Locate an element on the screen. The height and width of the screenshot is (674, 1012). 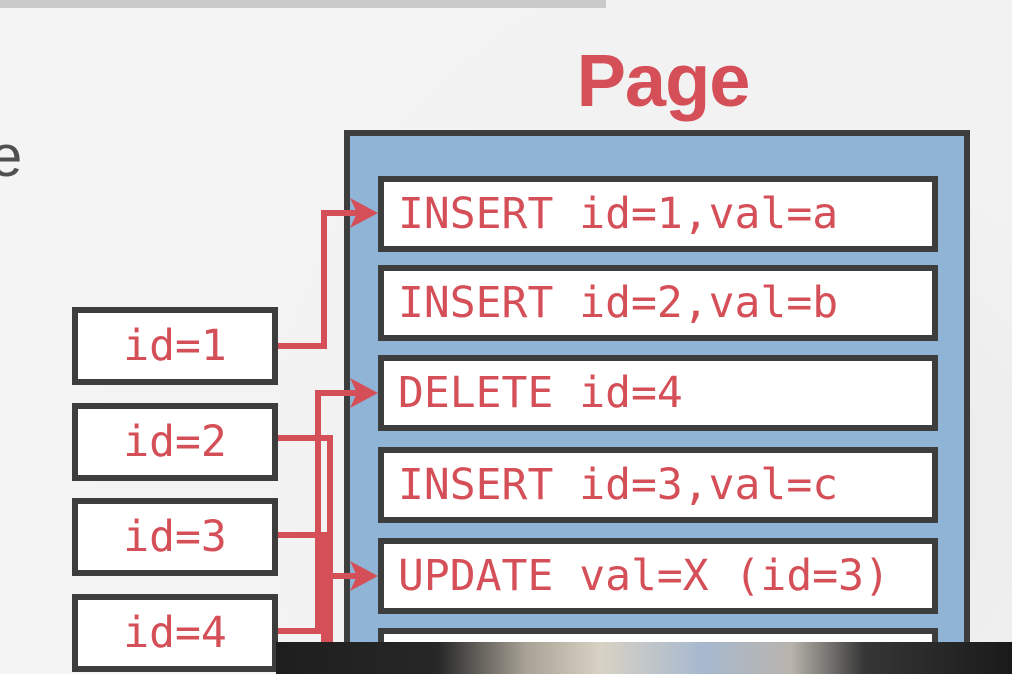
id-box-2: id=2 is located at coordinates (175, 442).